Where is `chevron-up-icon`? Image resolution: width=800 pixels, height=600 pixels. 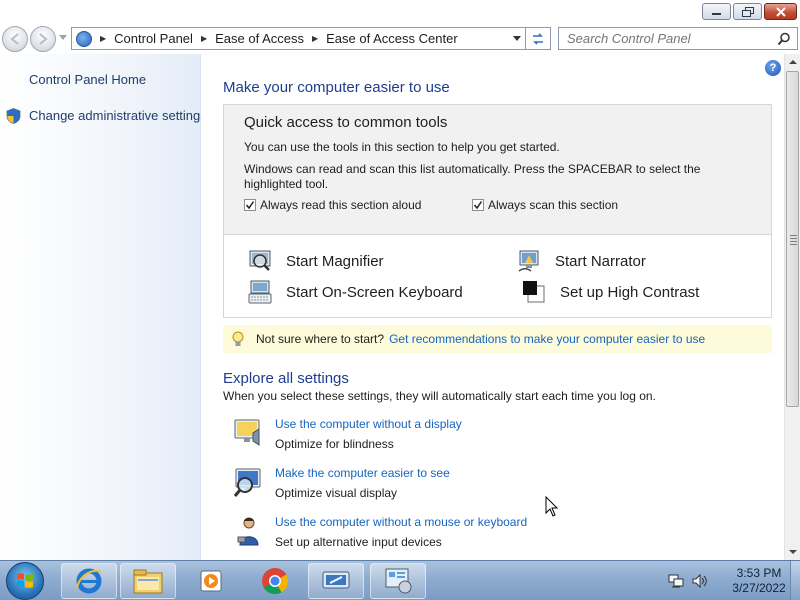 chevron-up-icon is located at coordinates (793, 62).